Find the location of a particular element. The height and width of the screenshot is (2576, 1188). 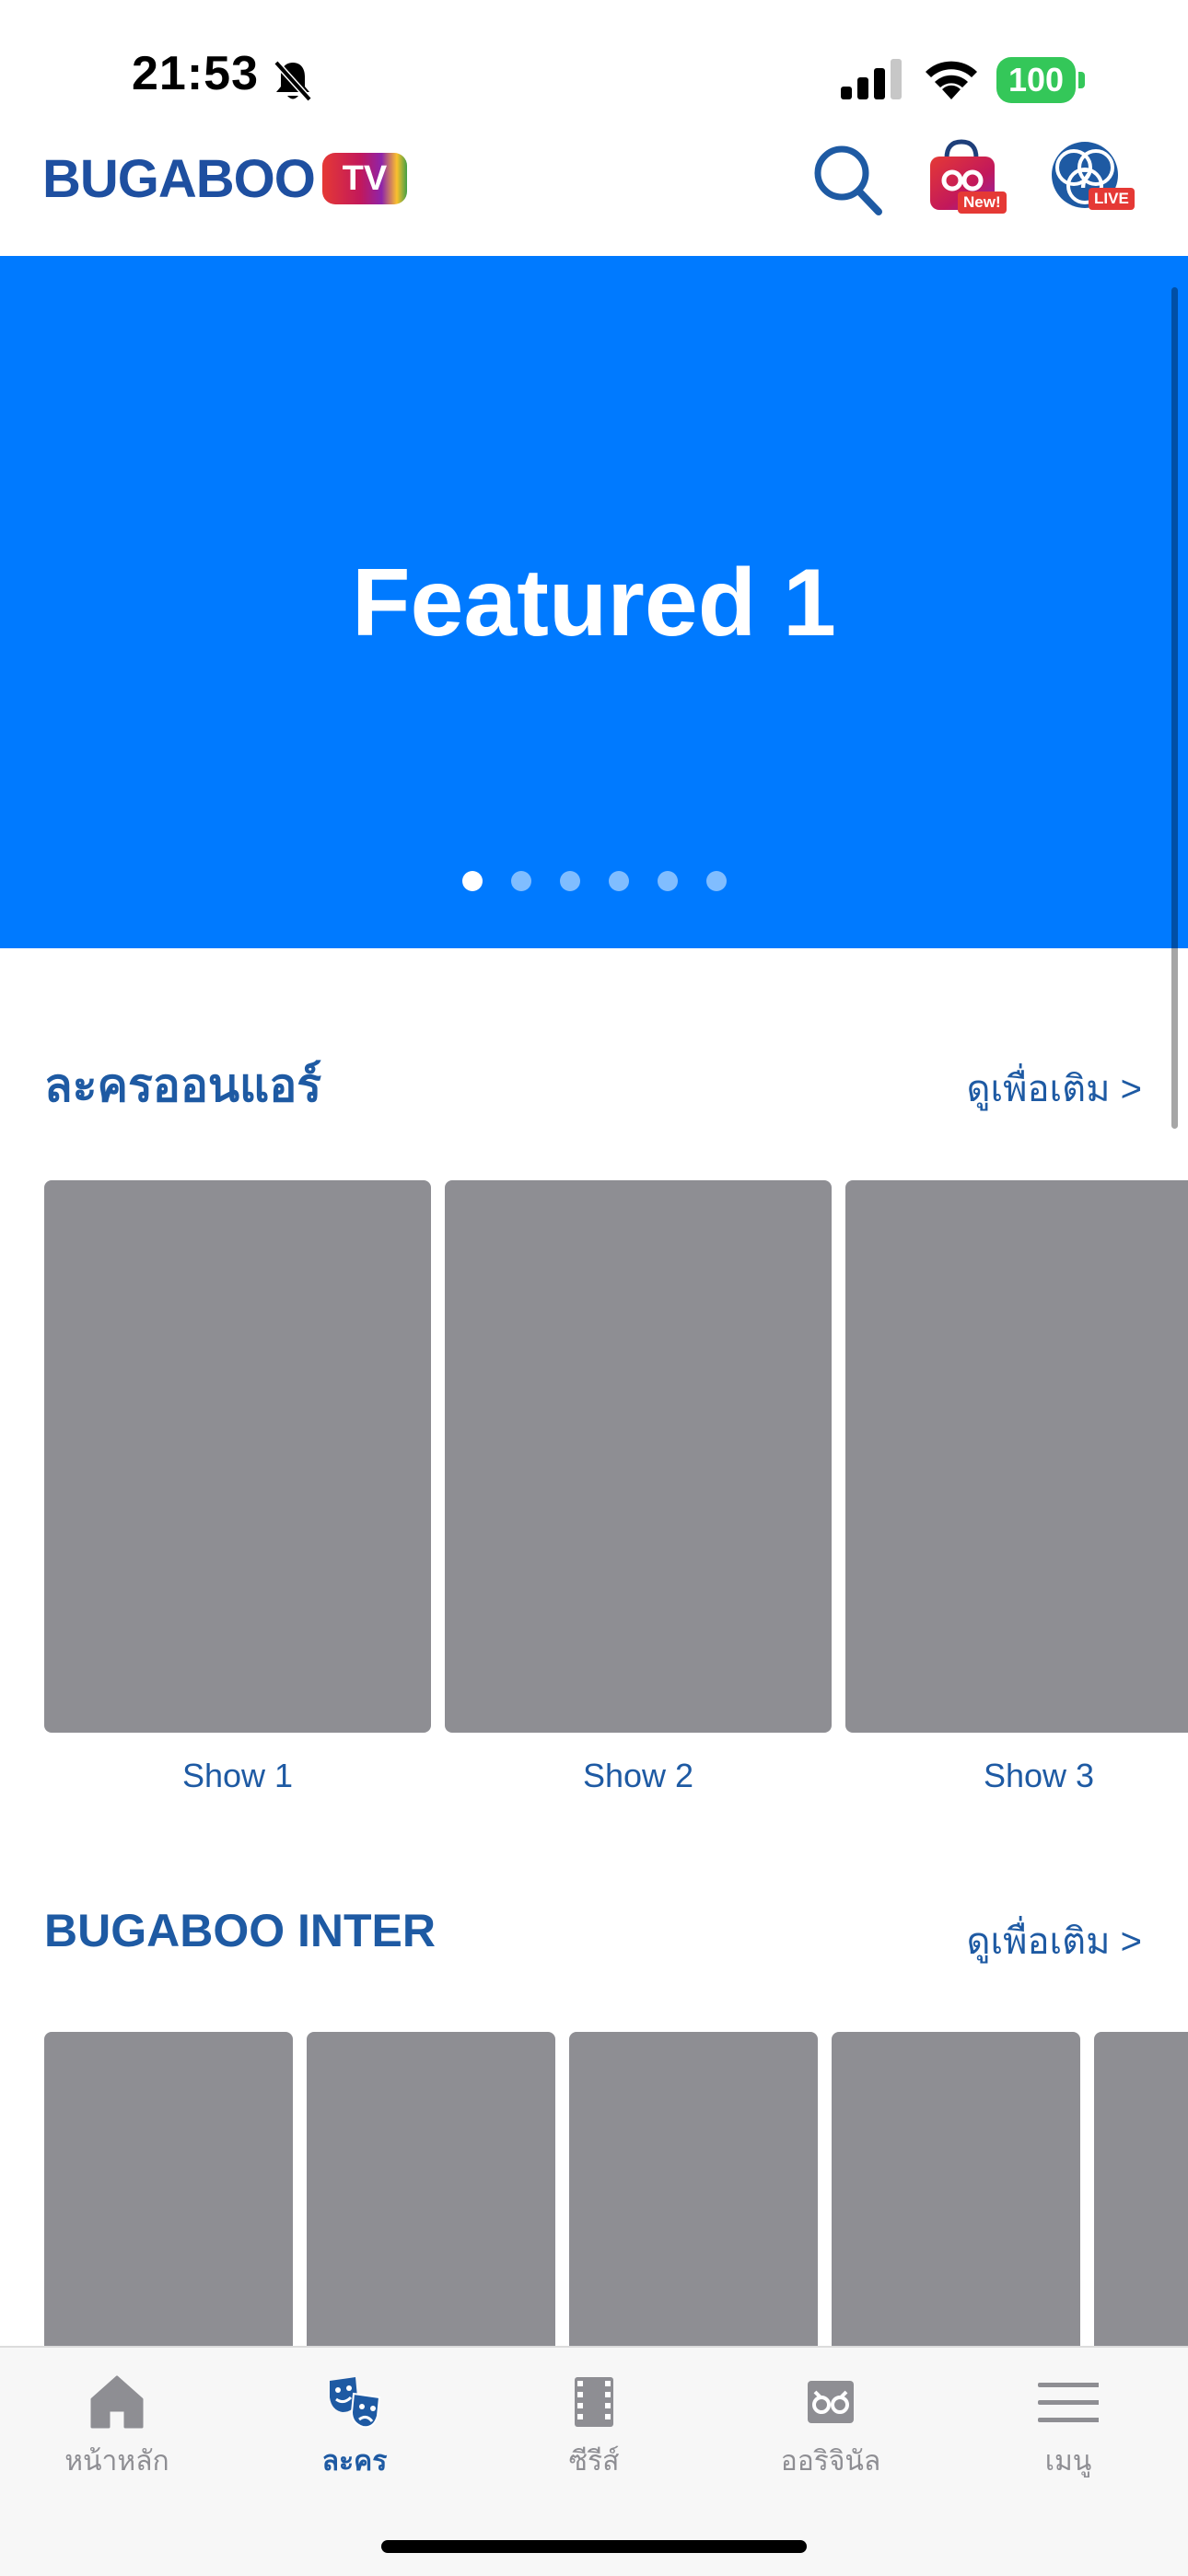

search-button is located at coordinates (849, 182).